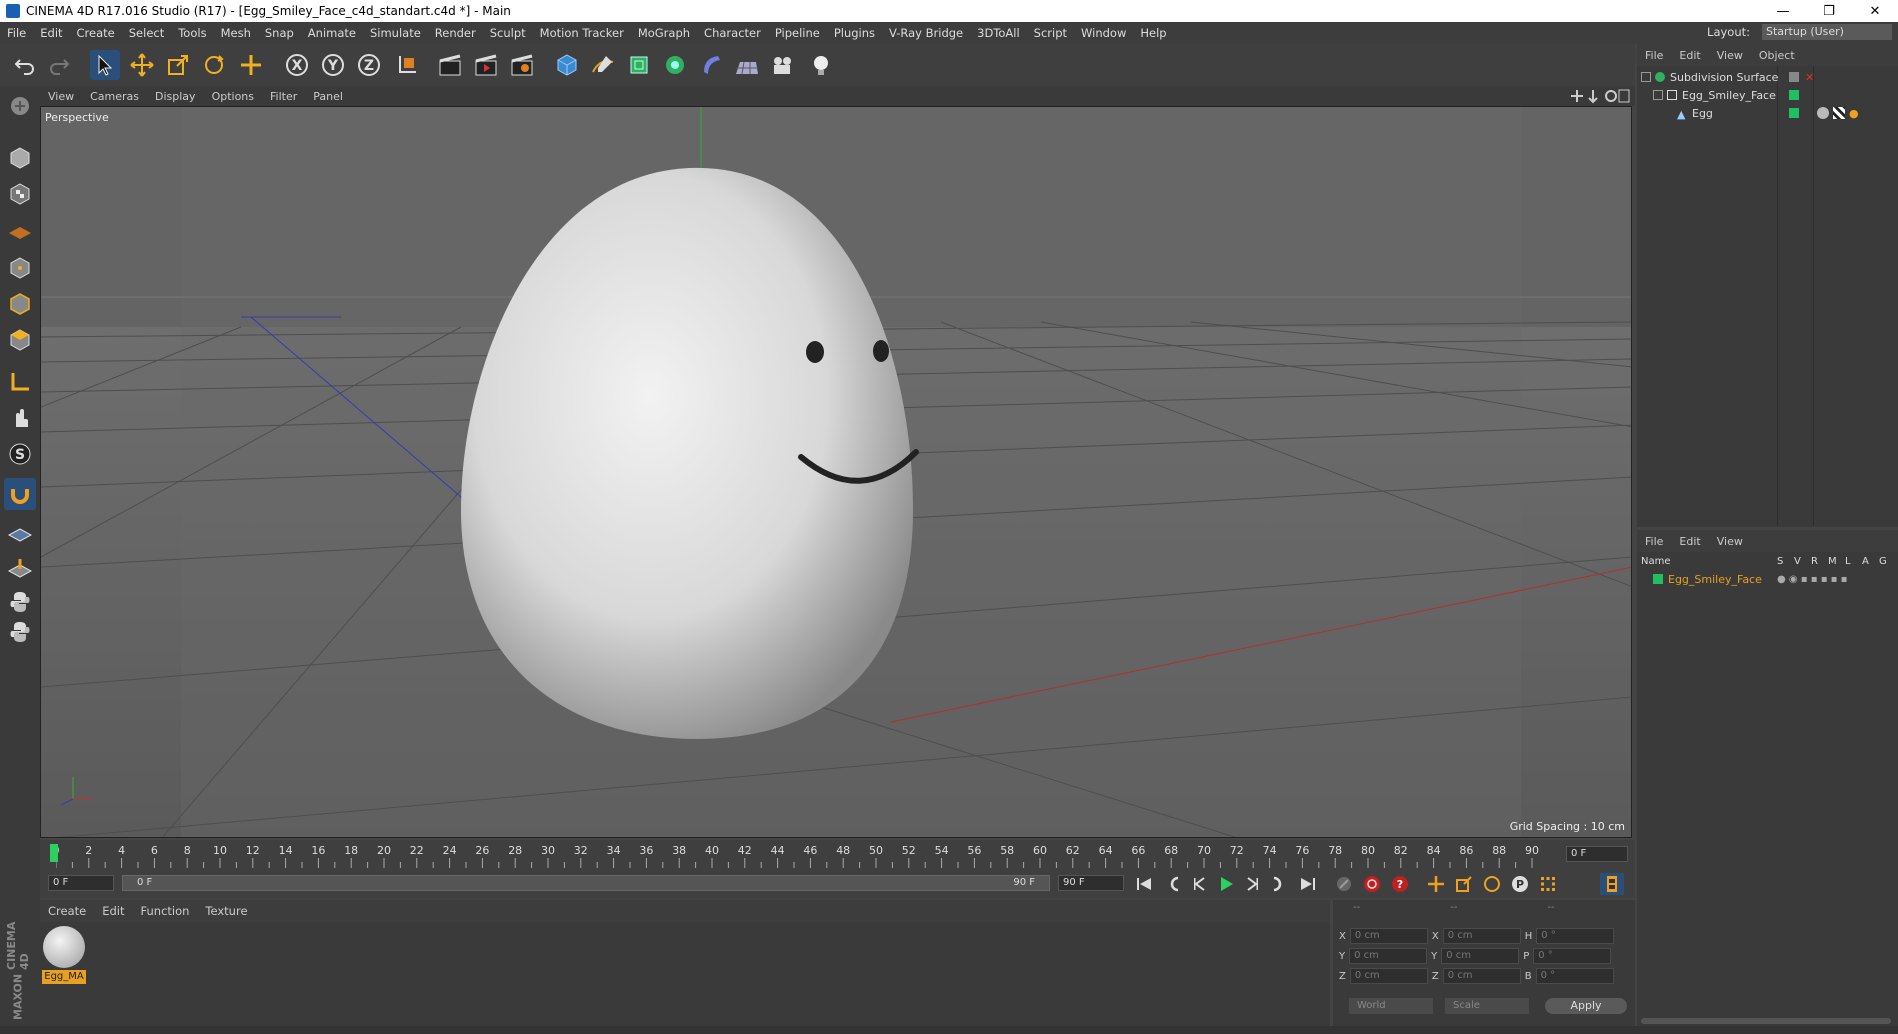 The height and width of the screenshot is (1034, 1898). I want to click on size-y-field: 0 cm, so click(1480, 956).